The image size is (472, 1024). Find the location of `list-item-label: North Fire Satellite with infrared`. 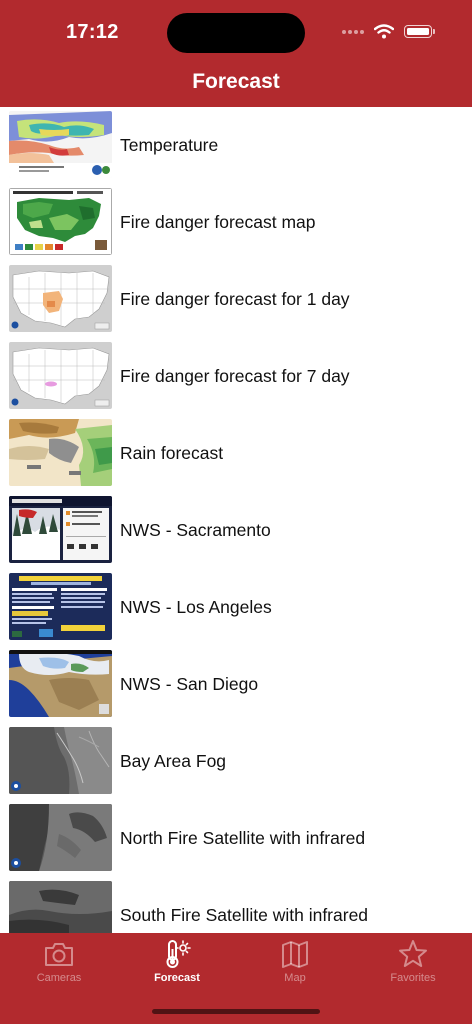

list-item-label: North Fire Satellite with infrared is located at coordinates (243, 838).